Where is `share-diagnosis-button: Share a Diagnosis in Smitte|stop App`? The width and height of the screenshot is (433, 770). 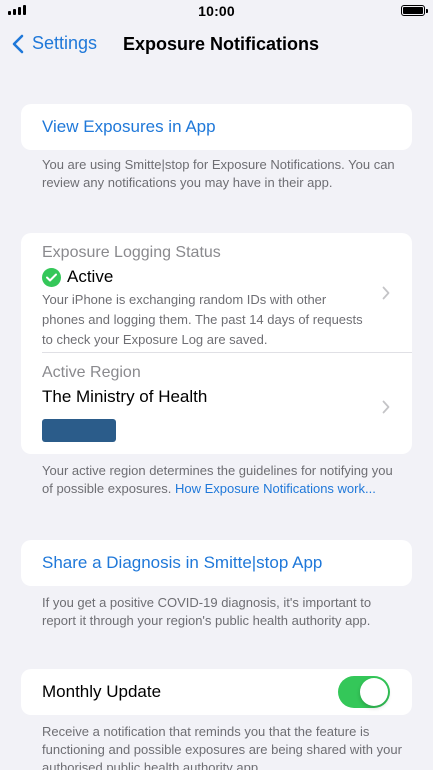 share-diagnosis-button: Share a Diagnosis in Smitte|stop App is located at coordinates (216, 563).